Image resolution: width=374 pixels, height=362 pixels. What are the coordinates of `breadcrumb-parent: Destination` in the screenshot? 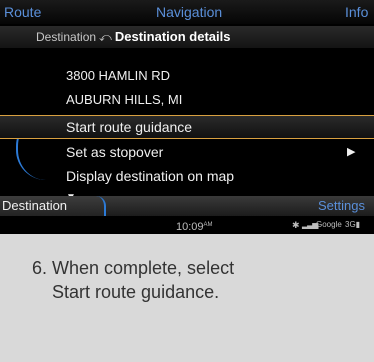 It's located at (66, 37).